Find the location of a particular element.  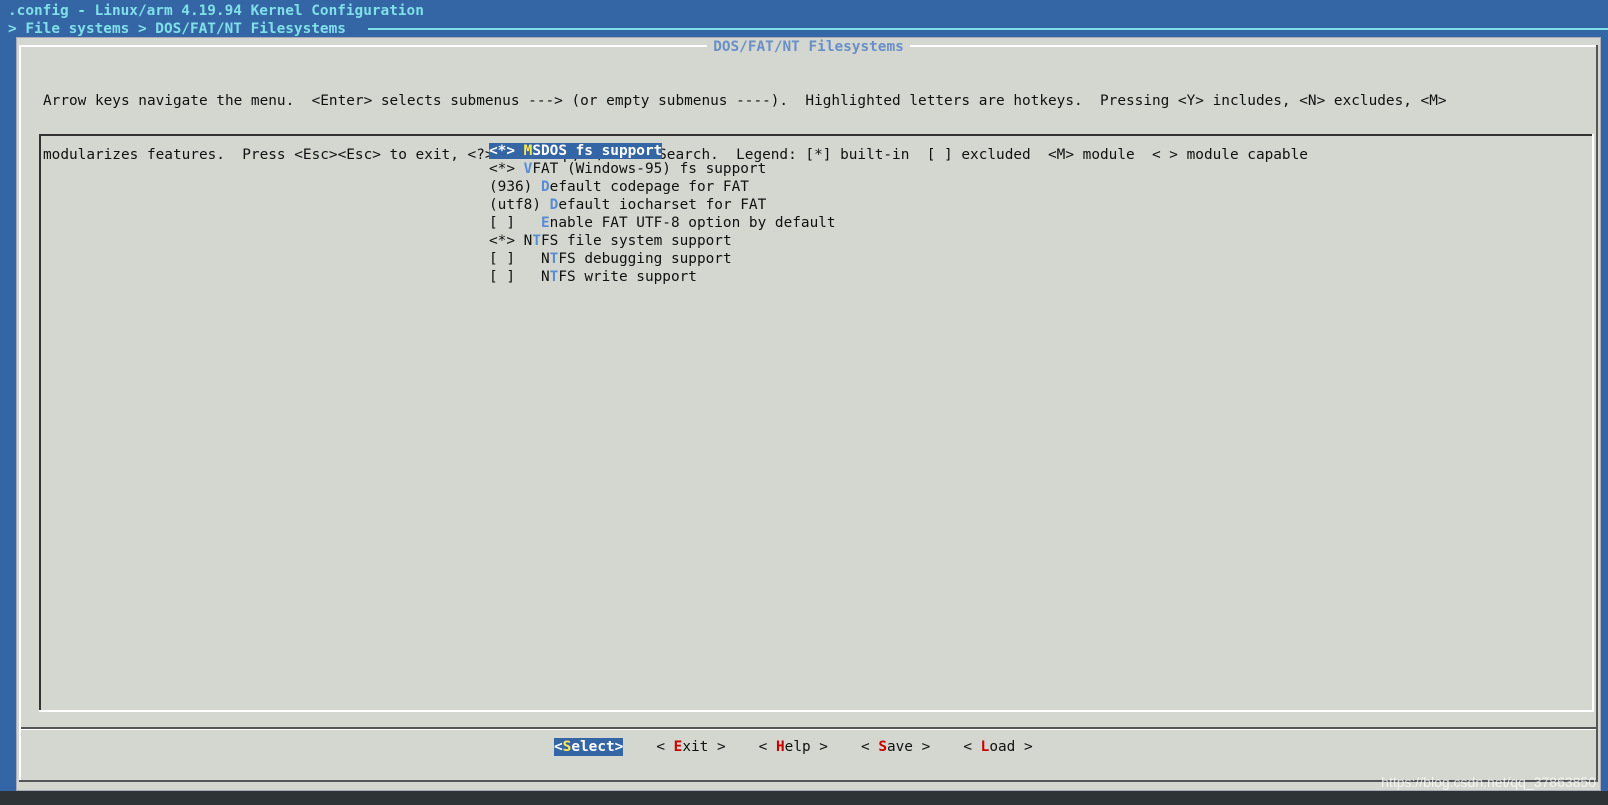

breadcrumb: > File systems > DOS/FAT/NT Filesystems is located at coordinates (177, 29).